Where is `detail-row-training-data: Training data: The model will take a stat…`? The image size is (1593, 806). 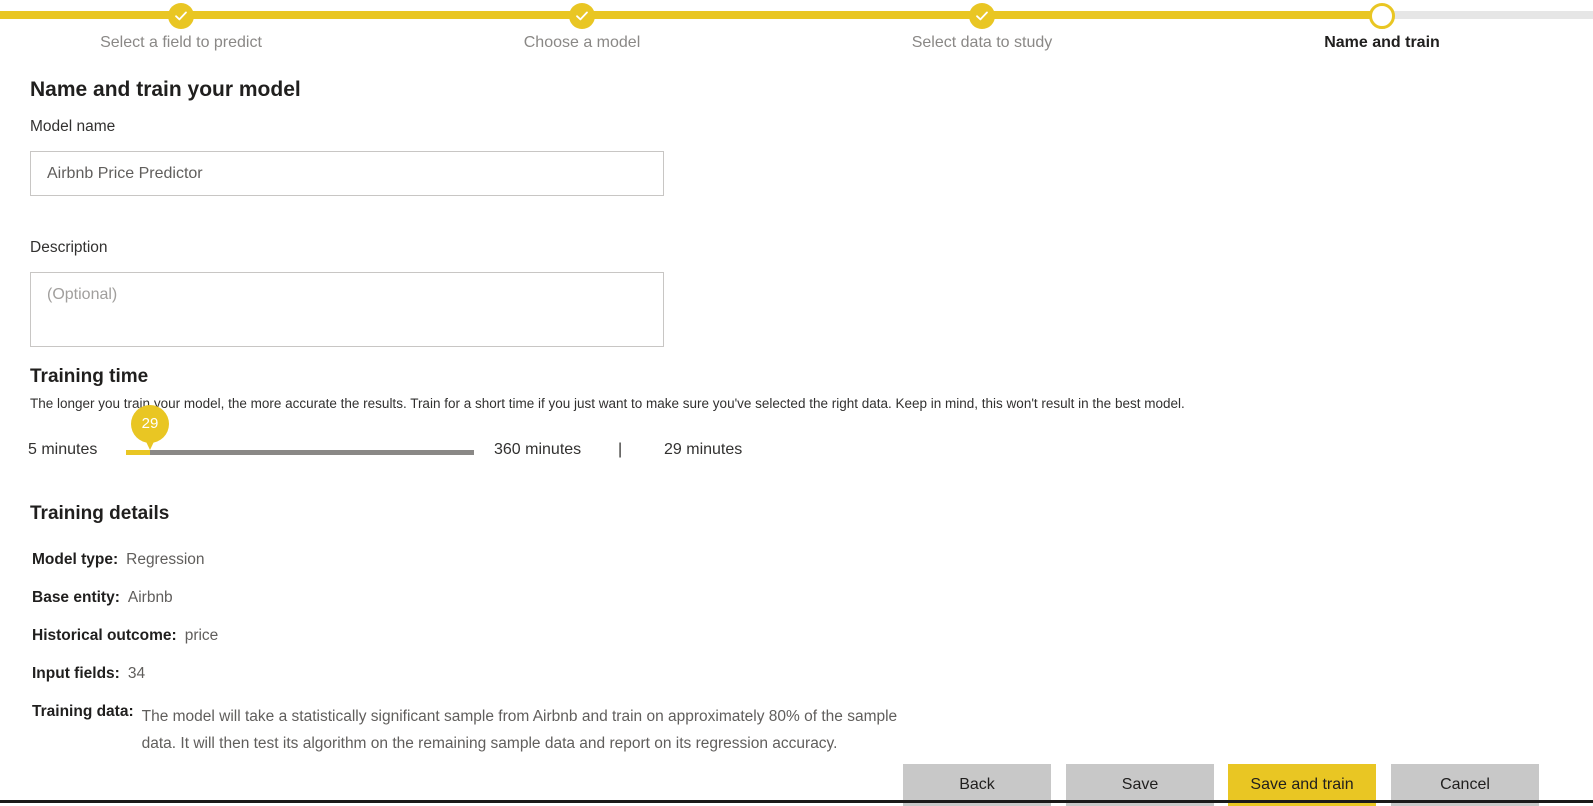 detail-row-training-data: Training data: The model will take a stat… is located at coordinates (464, 730).